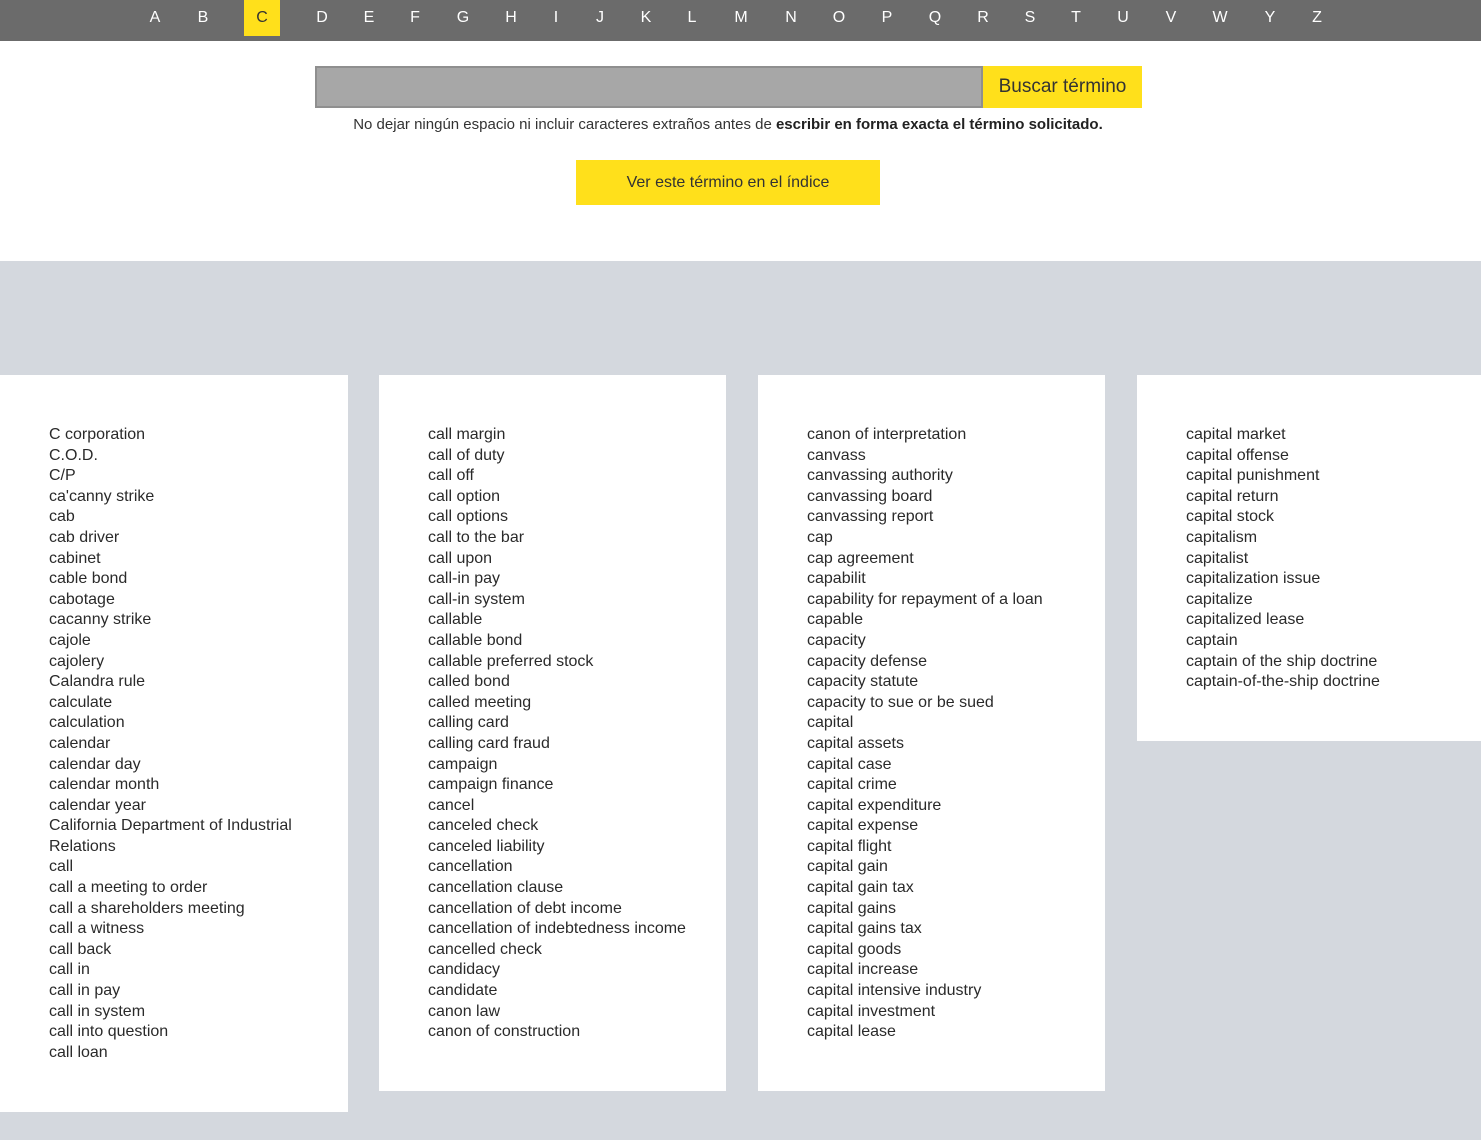  What do you see at coordinates (369, 18) in the screenshot?
I see `alphabet-letter-e: E` at bounding box center [369, 18].